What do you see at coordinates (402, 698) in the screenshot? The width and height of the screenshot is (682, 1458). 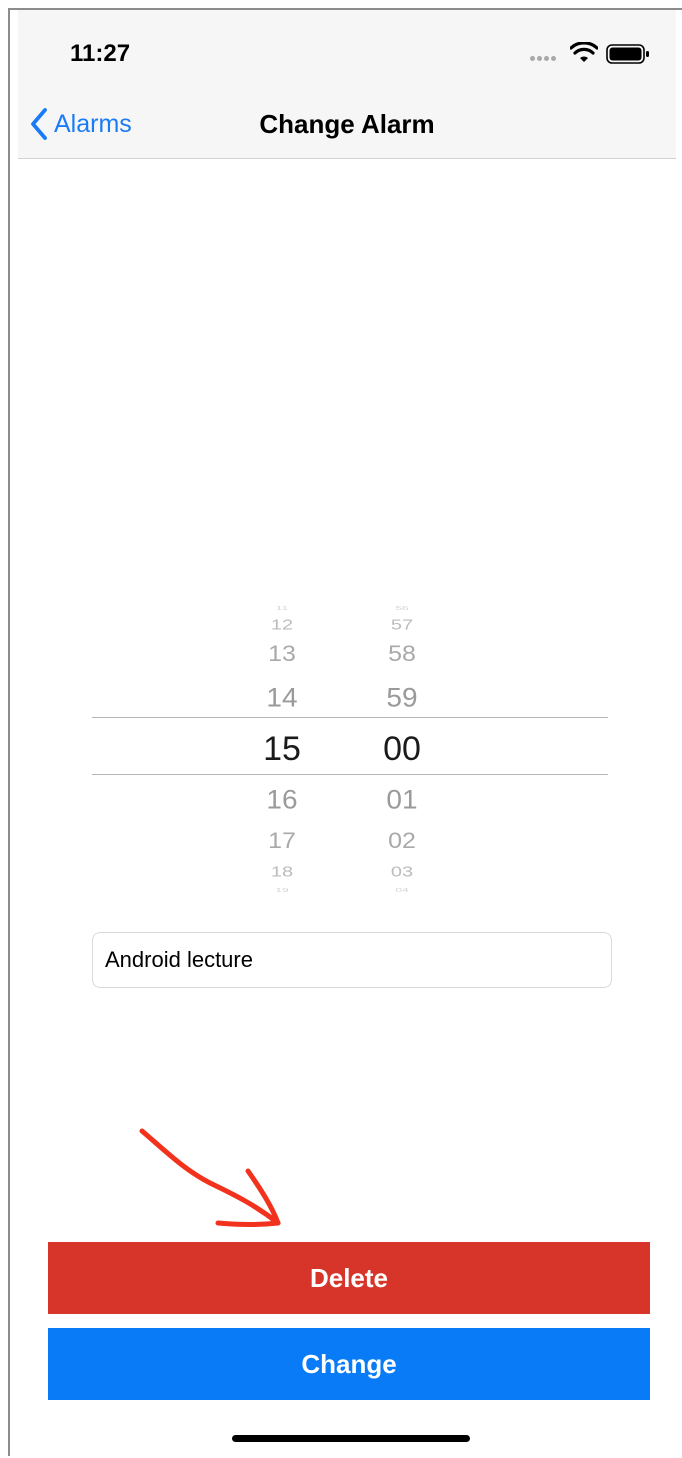 I see `minute-option: 59` at bounding box center [402, 698].